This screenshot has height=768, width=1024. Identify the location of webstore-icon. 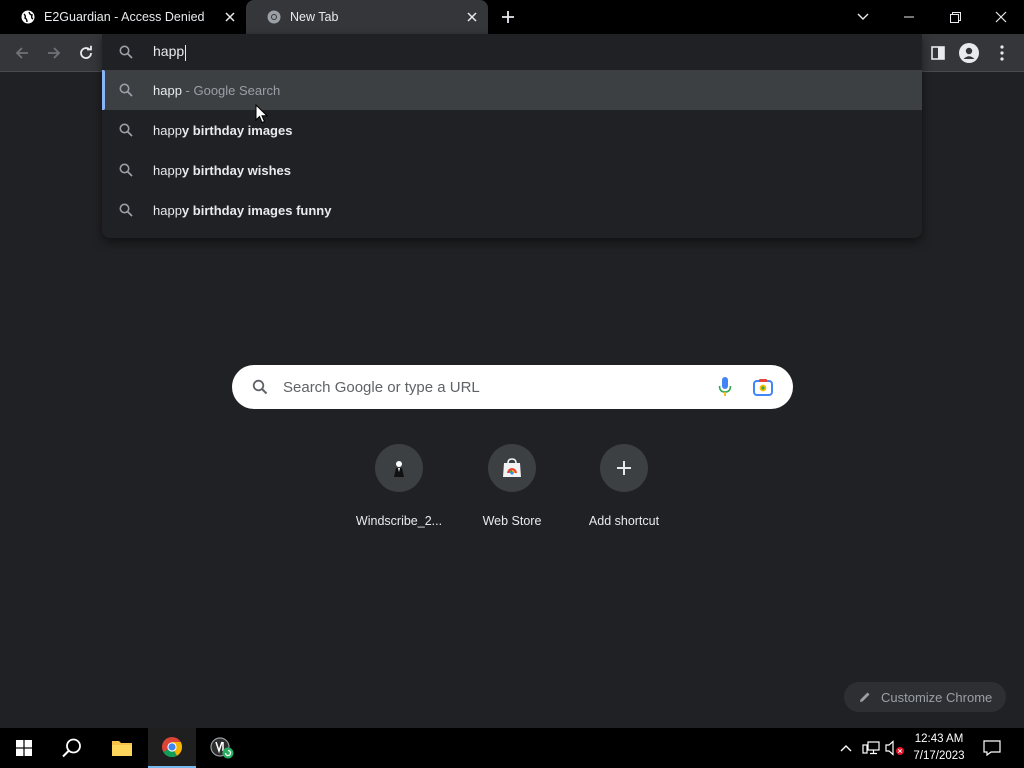
(512, 468).